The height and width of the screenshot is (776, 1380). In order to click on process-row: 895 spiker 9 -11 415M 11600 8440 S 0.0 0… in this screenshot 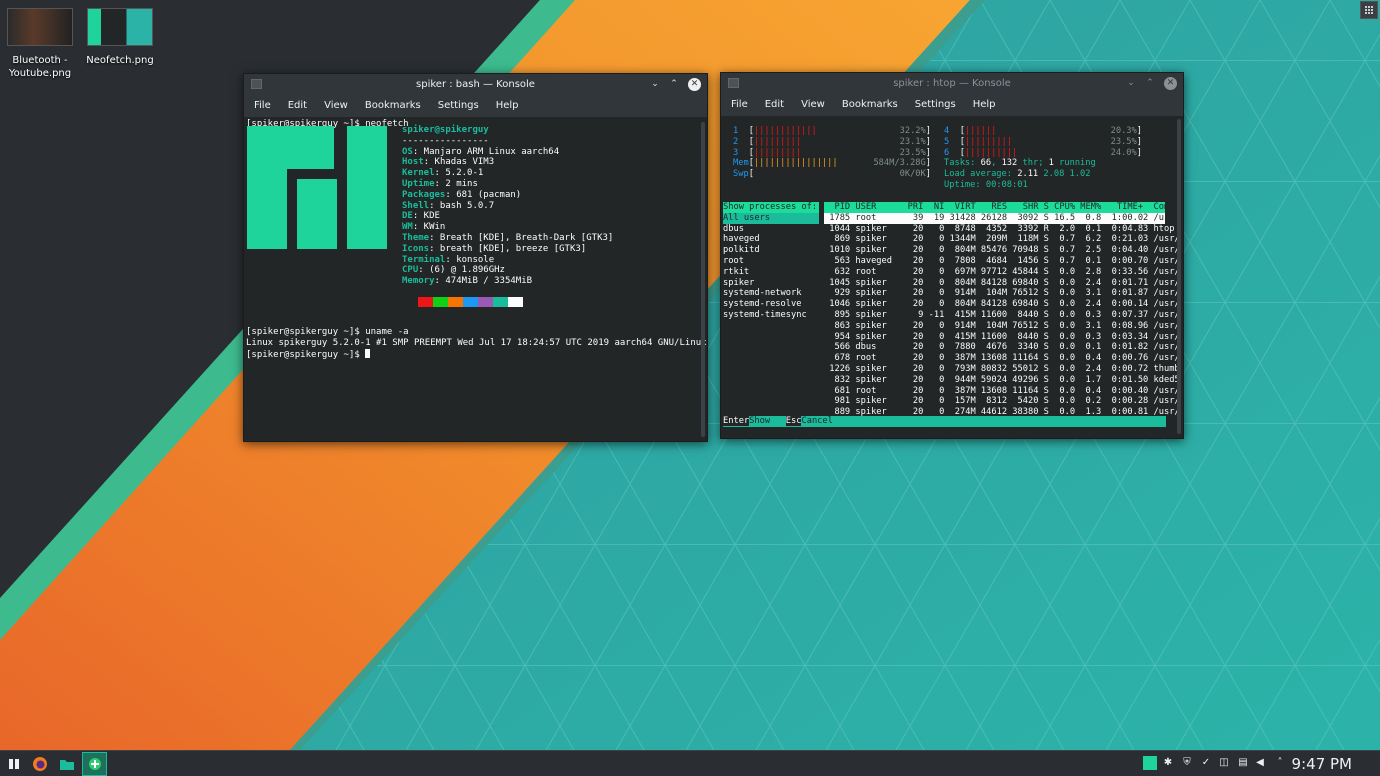, I will do `click(1001, 315)`.